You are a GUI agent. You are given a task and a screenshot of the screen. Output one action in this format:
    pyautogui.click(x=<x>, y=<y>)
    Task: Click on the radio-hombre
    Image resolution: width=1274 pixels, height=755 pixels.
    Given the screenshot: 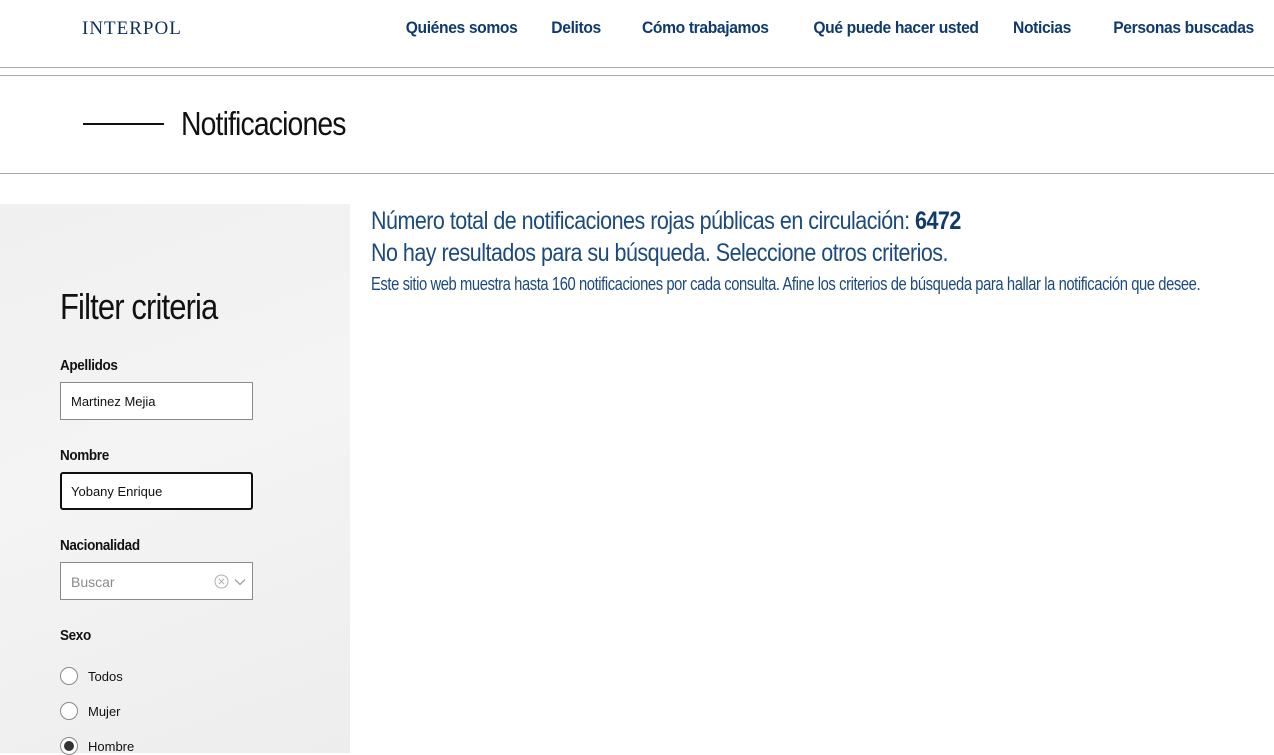 What is the action you would take?
    pyautogui.click(x=69, y=746)
    